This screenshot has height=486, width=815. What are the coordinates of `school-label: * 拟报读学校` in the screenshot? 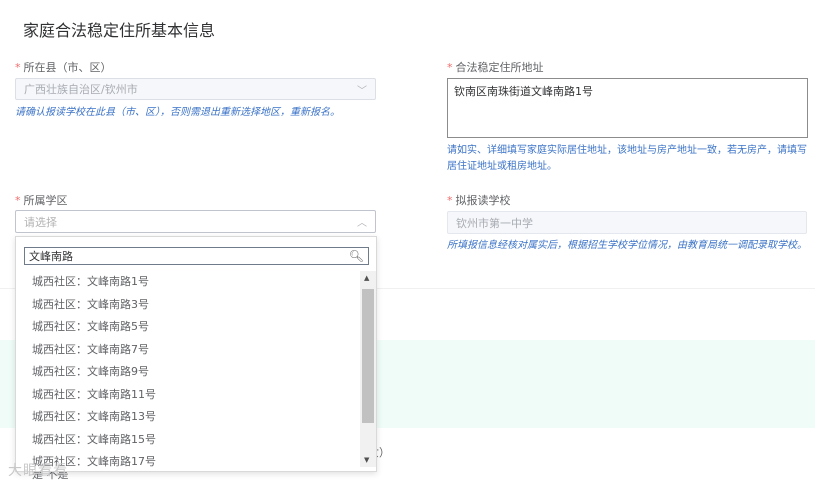 It's located at (479, 200).